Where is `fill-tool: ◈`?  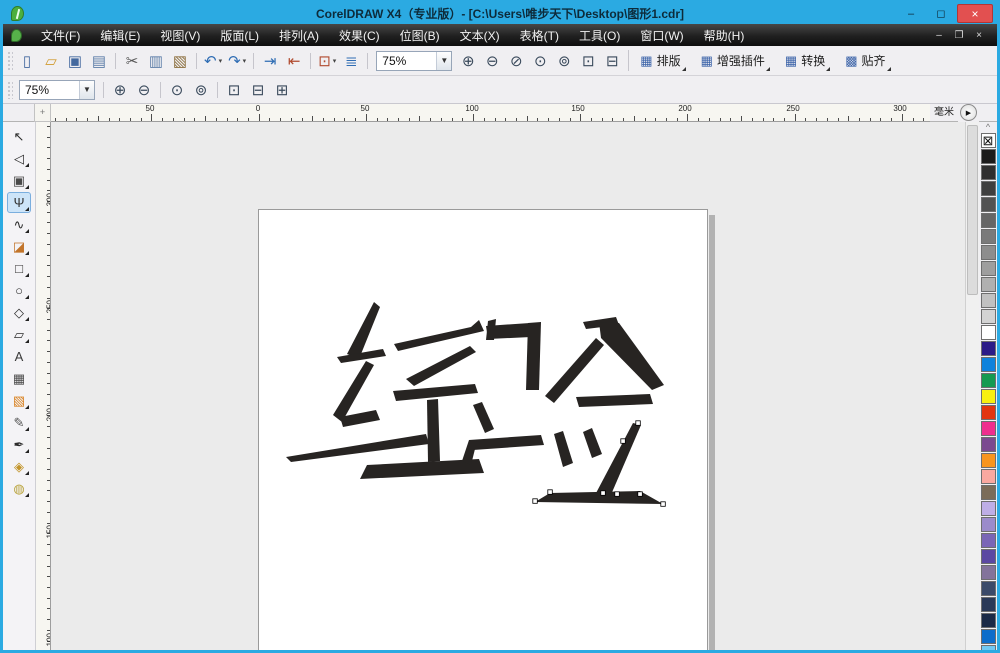
fill-tool: ◈ is located at coordinates (19, 466).